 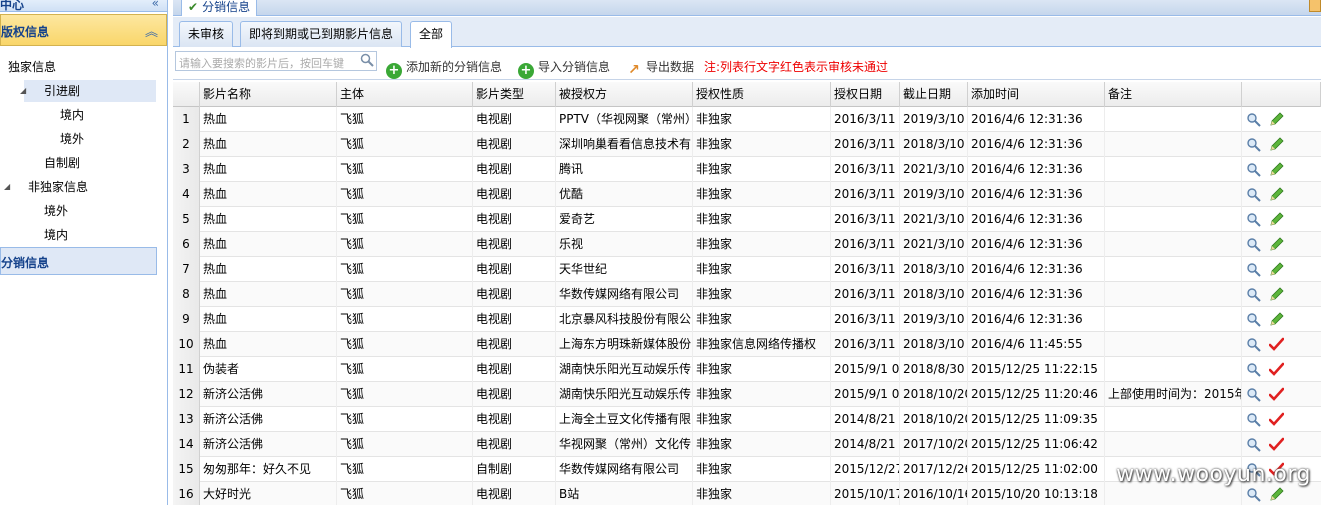 I want to click on panel-header-copyright: 版权信息 ︽, so click(x=83, y=30).